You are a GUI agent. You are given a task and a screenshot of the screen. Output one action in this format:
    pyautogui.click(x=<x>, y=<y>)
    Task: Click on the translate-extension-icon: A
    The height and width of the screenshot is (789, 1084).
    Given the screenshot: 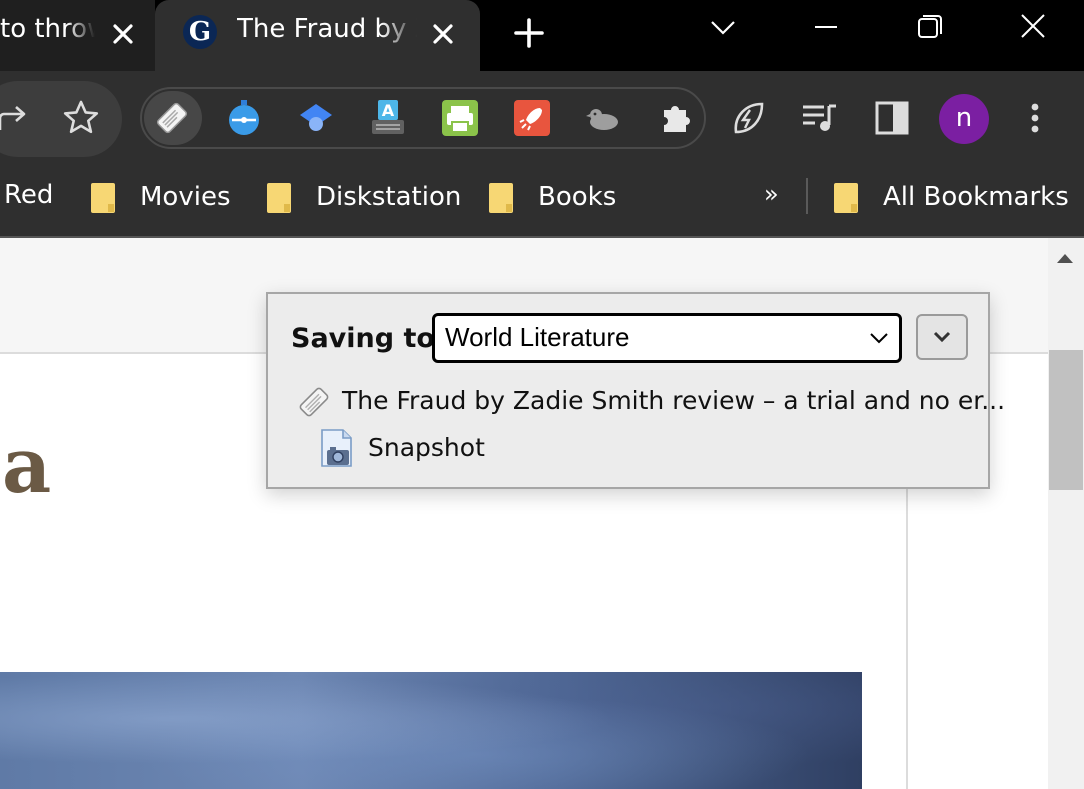 What is the action you would take?
    pyautogui.click(x=388, y=118)
    